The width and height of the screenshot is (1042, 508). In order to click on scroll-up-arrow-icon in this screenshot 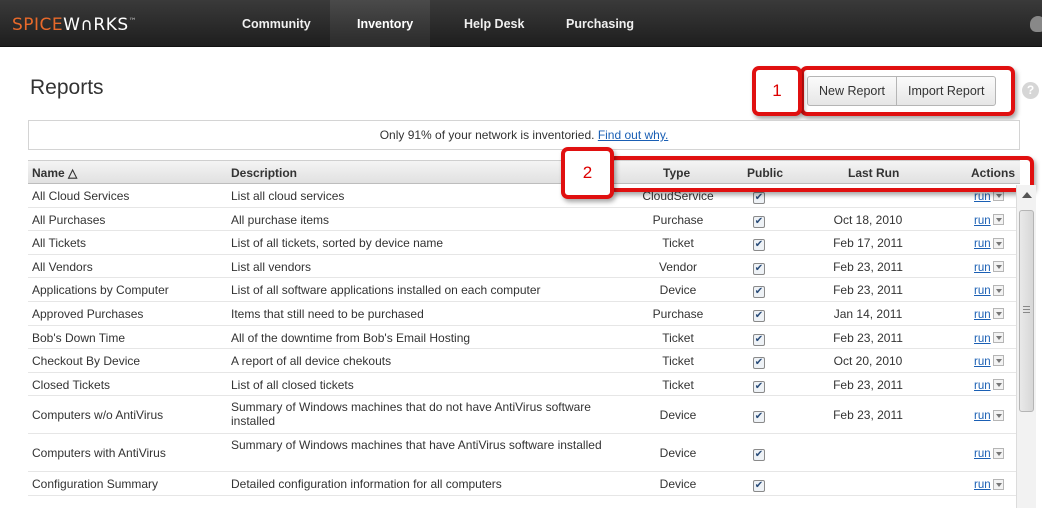, I will do `click(1027, 195)`.